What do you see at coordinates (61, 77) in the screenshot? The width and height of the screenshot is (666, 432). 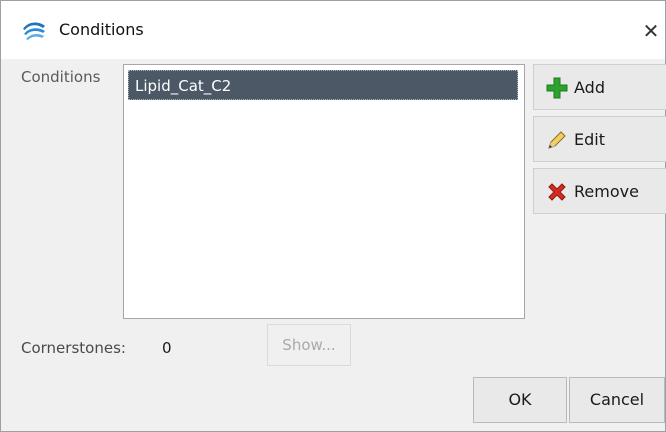 I see `conditions-label: Conditions` at bounding box center [61, 77].